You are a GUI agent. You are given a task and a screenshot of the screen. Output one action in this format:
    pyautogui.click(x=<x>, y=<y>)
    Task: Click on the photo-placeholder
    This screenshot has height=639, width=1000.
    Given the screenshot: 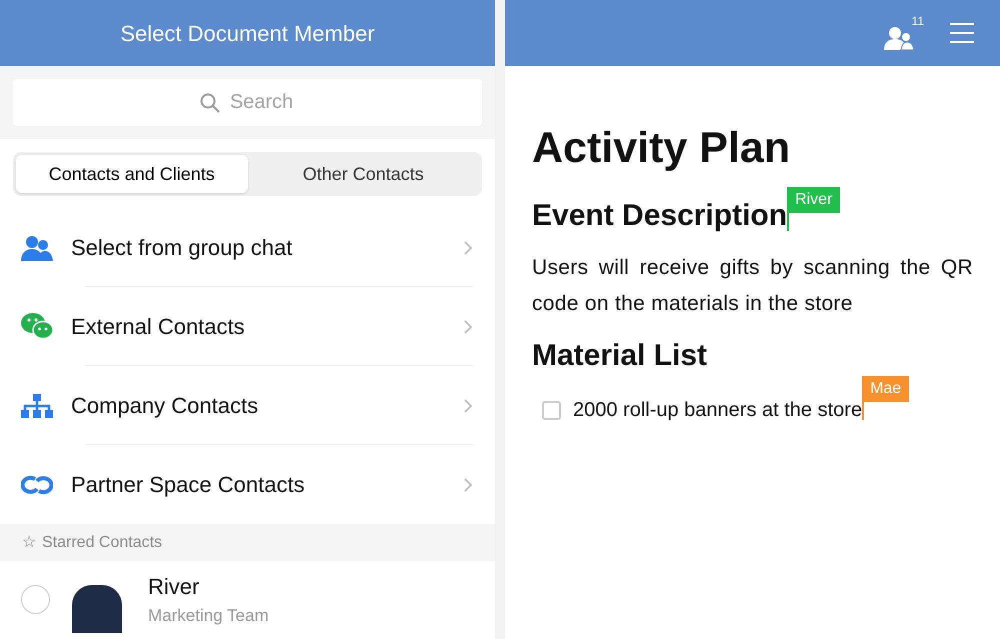 What is the action you would take?
    pyautogui.click(x=97, y=608)
    